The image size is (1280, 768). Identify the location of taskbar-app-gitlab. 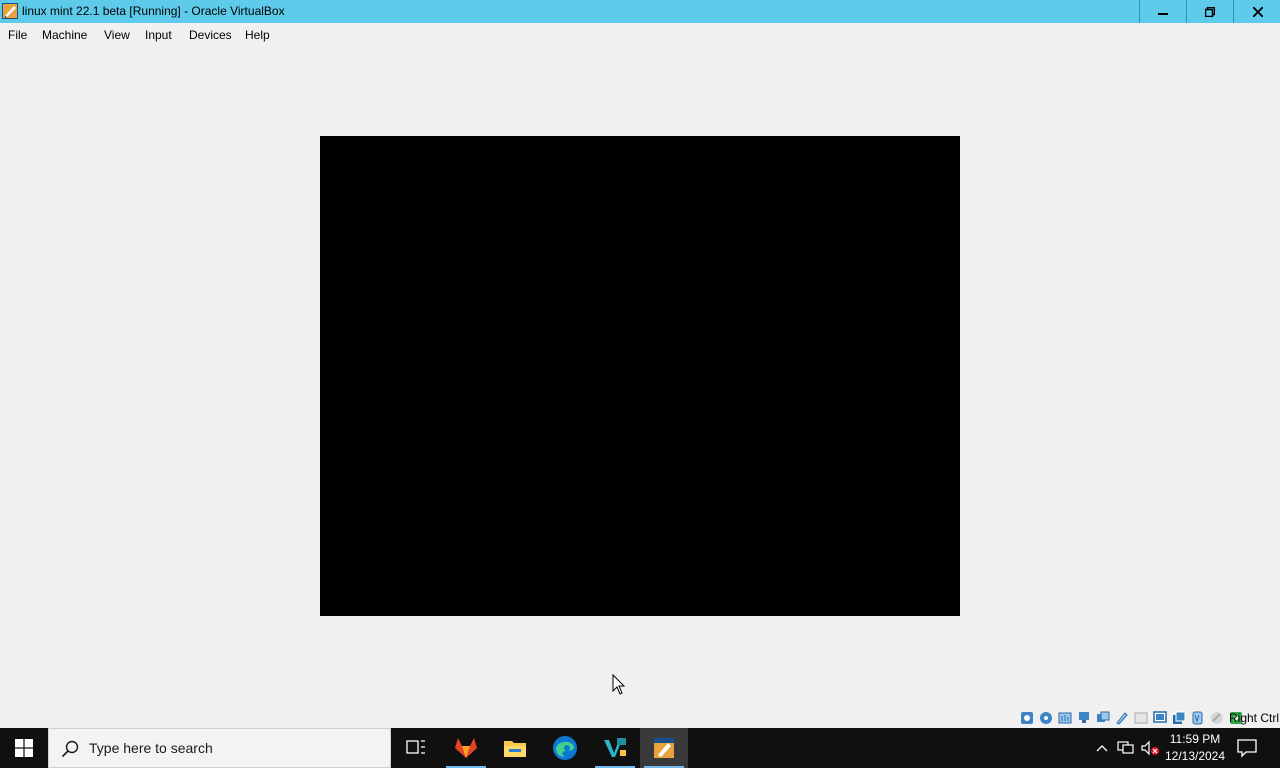
(466, 748).